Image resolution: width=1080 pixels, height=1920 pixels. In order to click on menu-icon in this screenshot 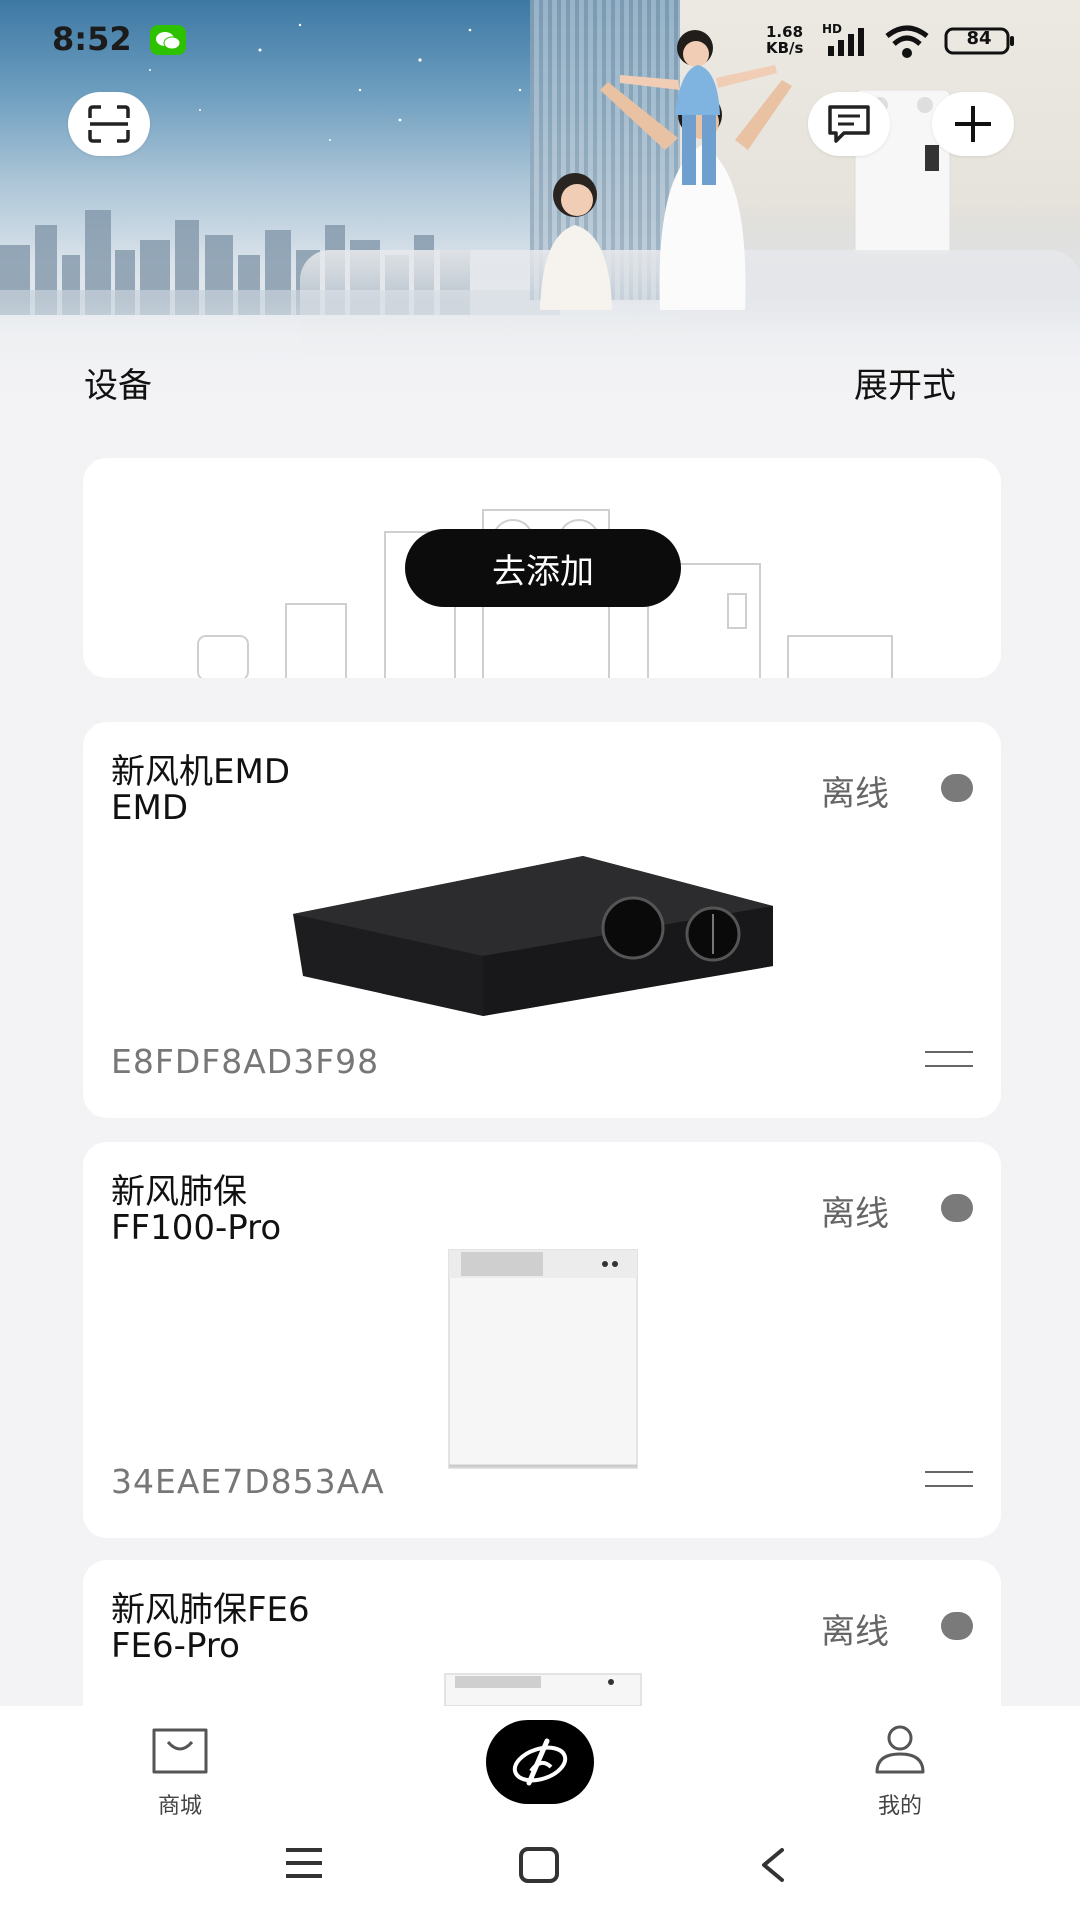, I will do `click(304, 1863)`.